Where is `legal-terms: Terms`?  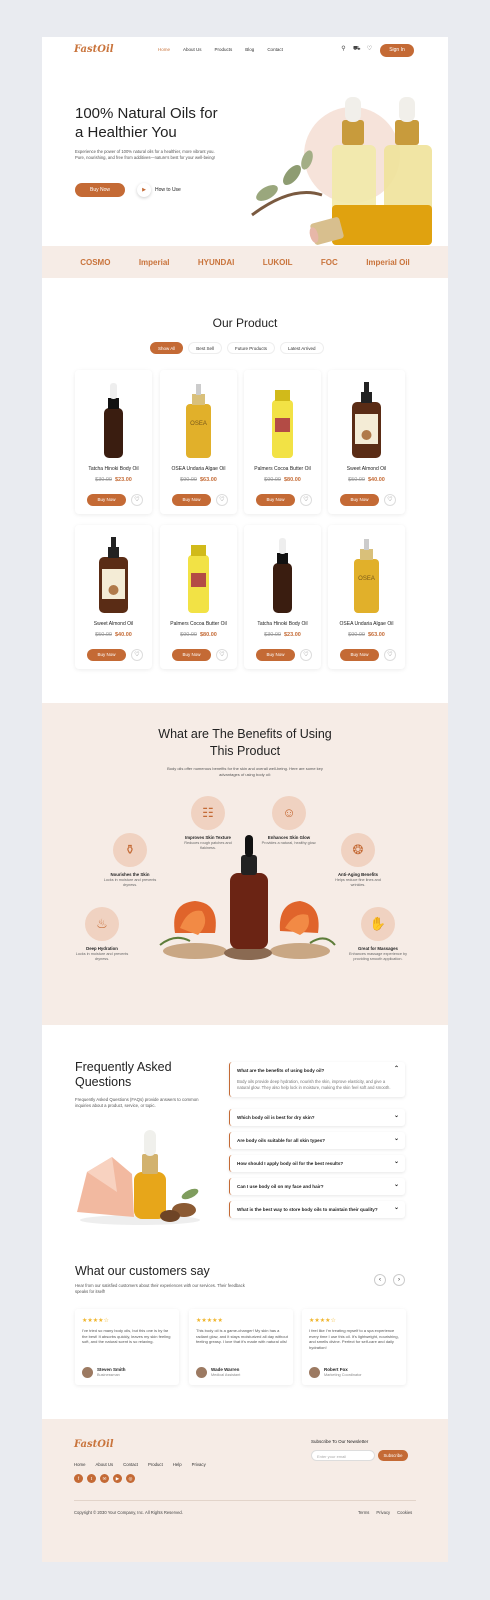 legal-terms: Terms is located at coordinates (363, 1512).